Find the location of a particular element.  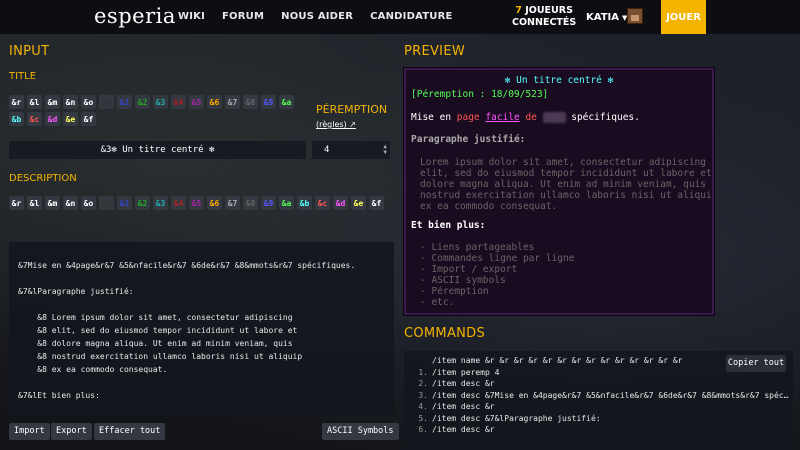

title-format-button: &4 is located at coordinates (178, 102).